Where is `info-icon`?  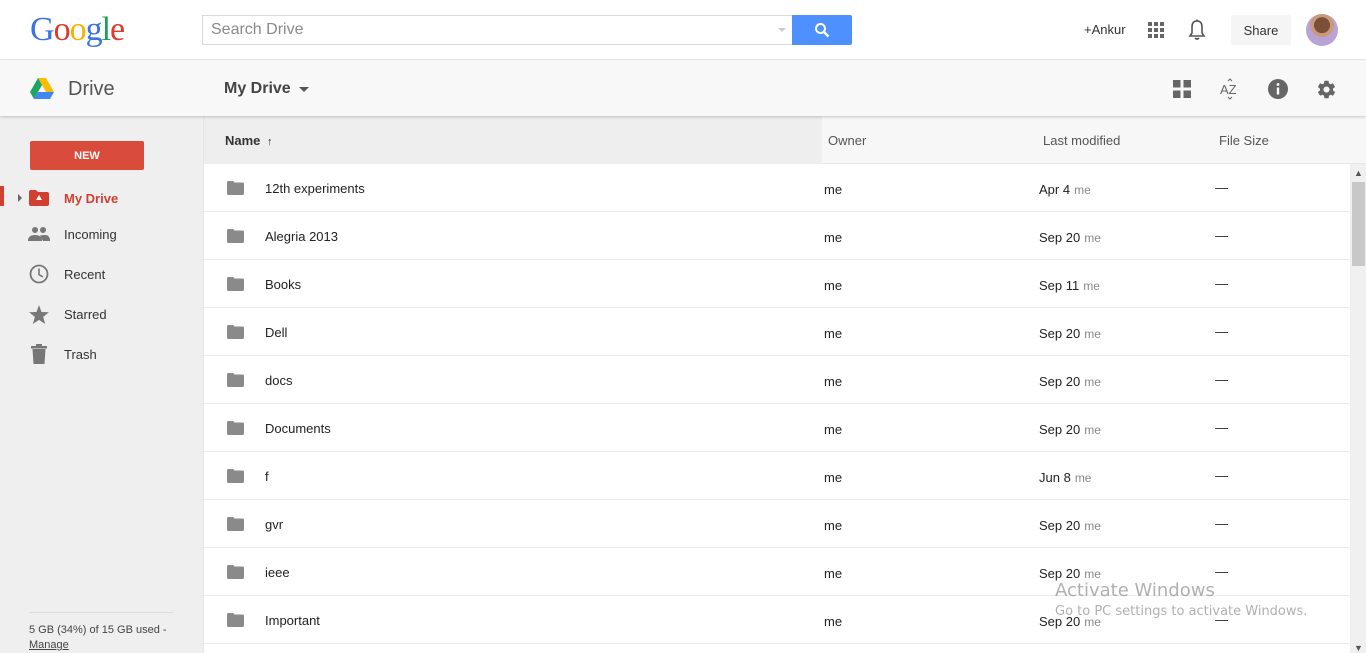 info-icon is located at coordinates (1278, 89).